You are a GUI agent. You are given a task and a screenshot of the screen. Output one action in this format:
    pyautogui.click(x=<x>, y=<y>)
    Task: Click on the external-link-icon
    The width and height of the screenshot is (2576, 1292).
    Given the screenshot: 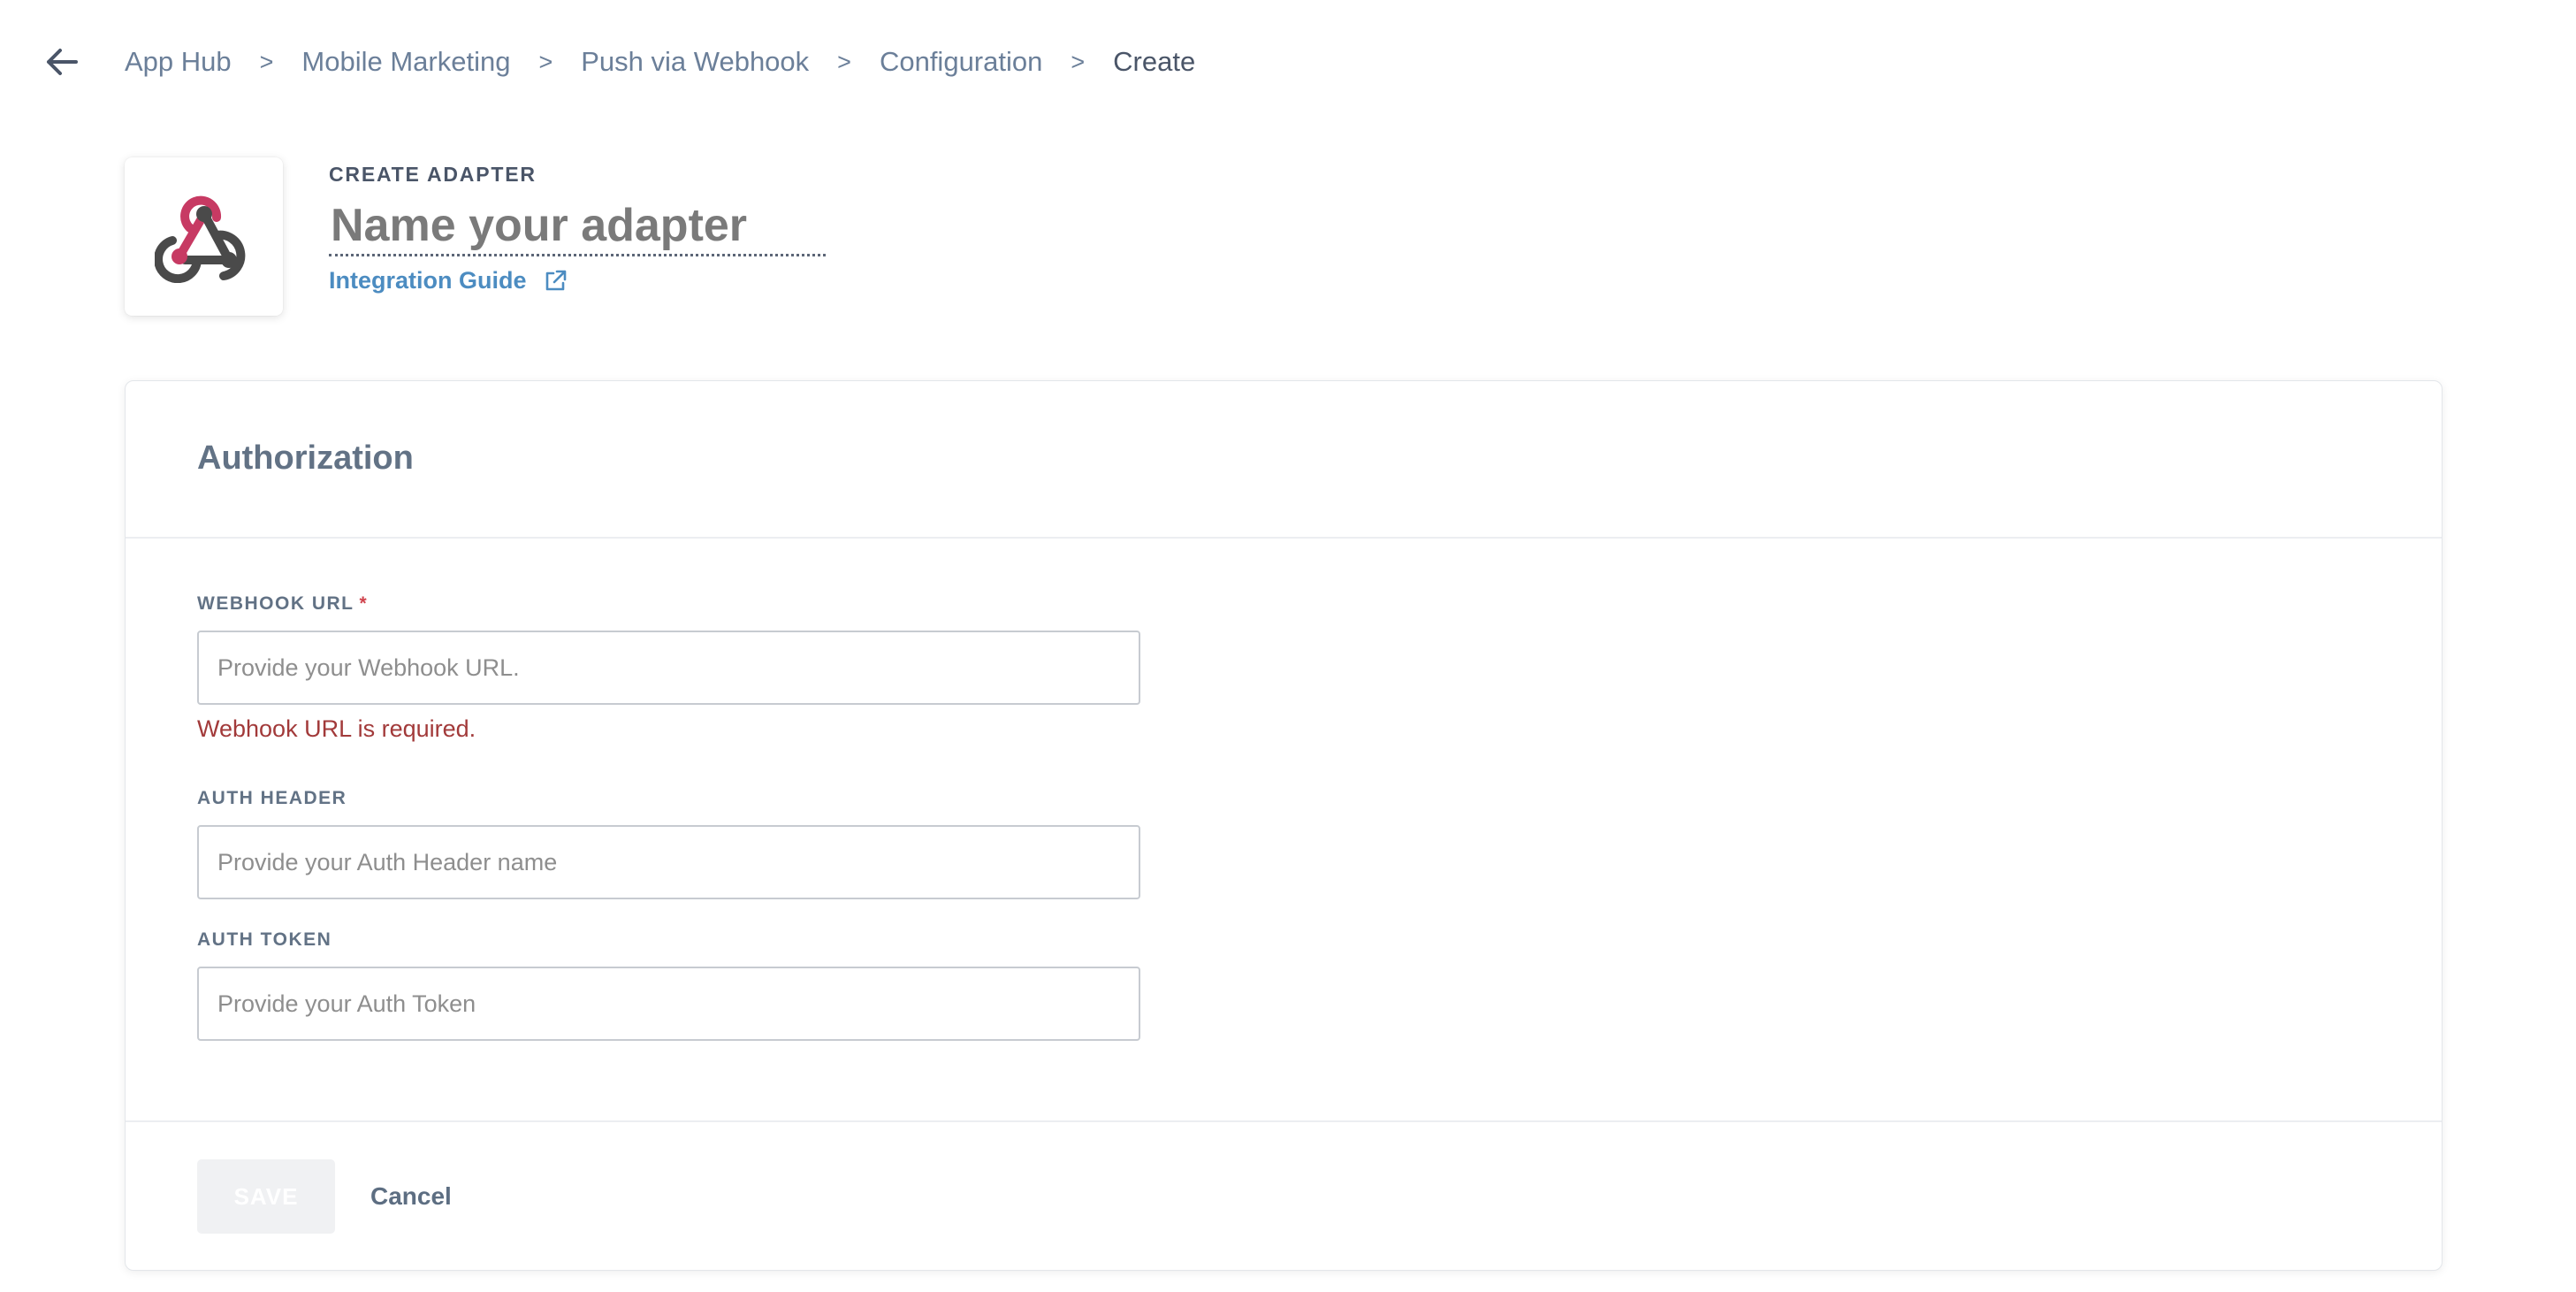 What is the action you would take?
    pyautogui.click(x=555, y=281)
    